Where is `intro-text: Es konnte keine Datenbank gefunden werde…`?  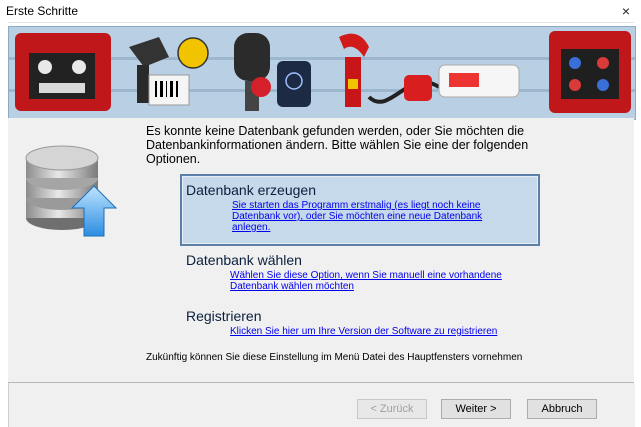
intro-text: Es konnte keine Datenbank gefunden werde… is located at coordinates (337, 145).